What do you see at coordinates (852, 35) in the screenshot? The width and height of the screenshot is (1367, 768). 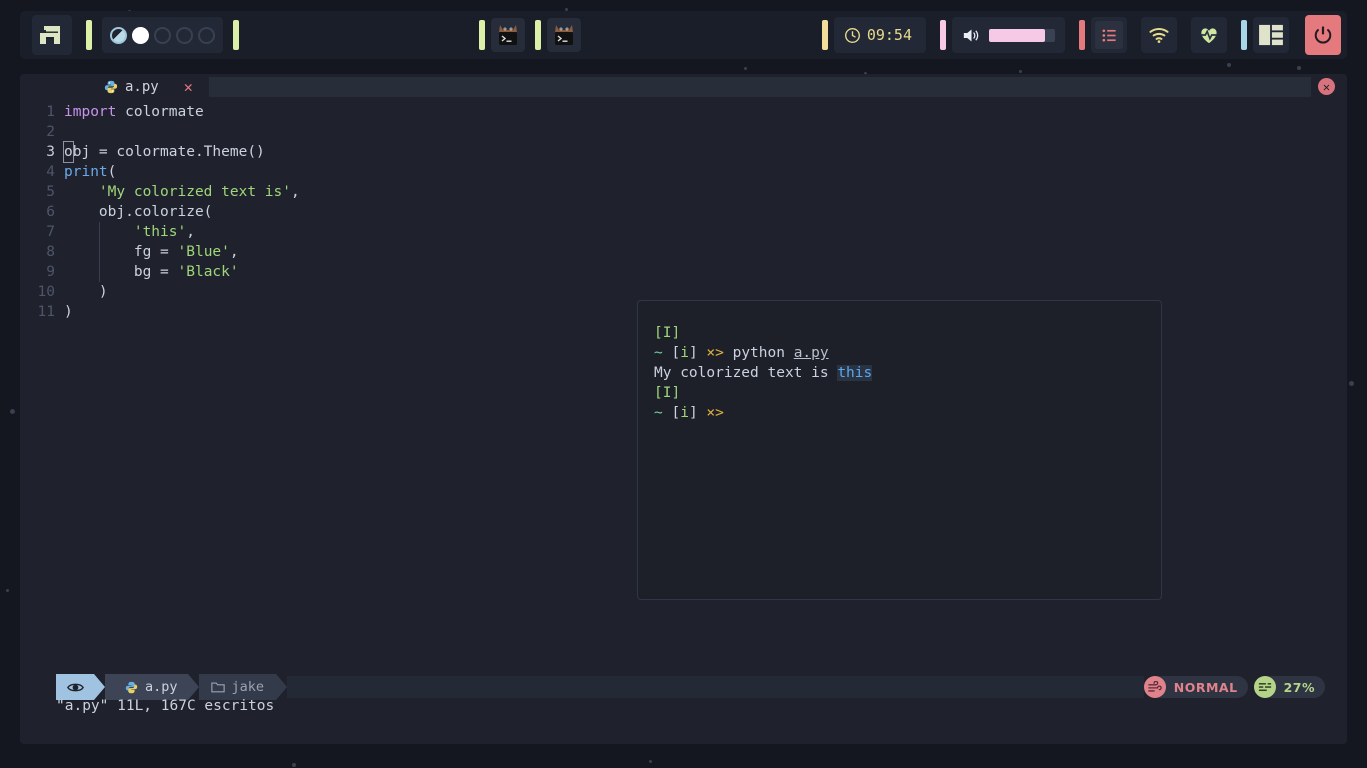 I see `clock-icon` at bounding box center [852, 35].